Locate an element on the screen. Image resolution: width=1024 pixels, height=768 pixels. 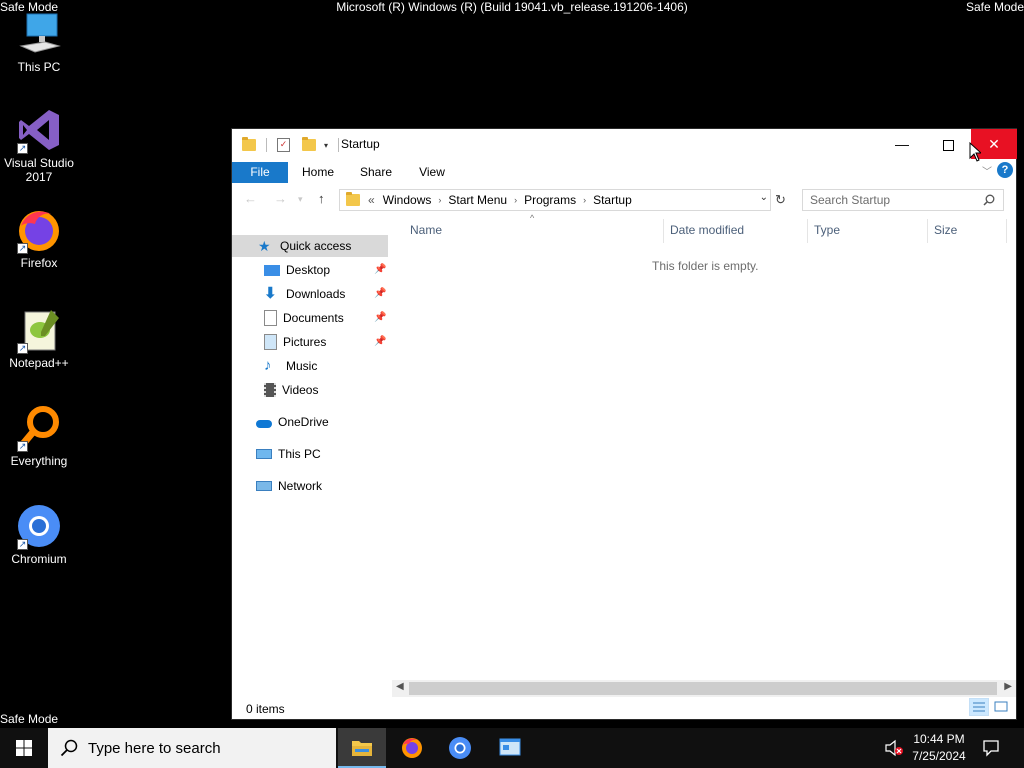
desktop-icon-label: Everything is located at coordinates (39, 461).